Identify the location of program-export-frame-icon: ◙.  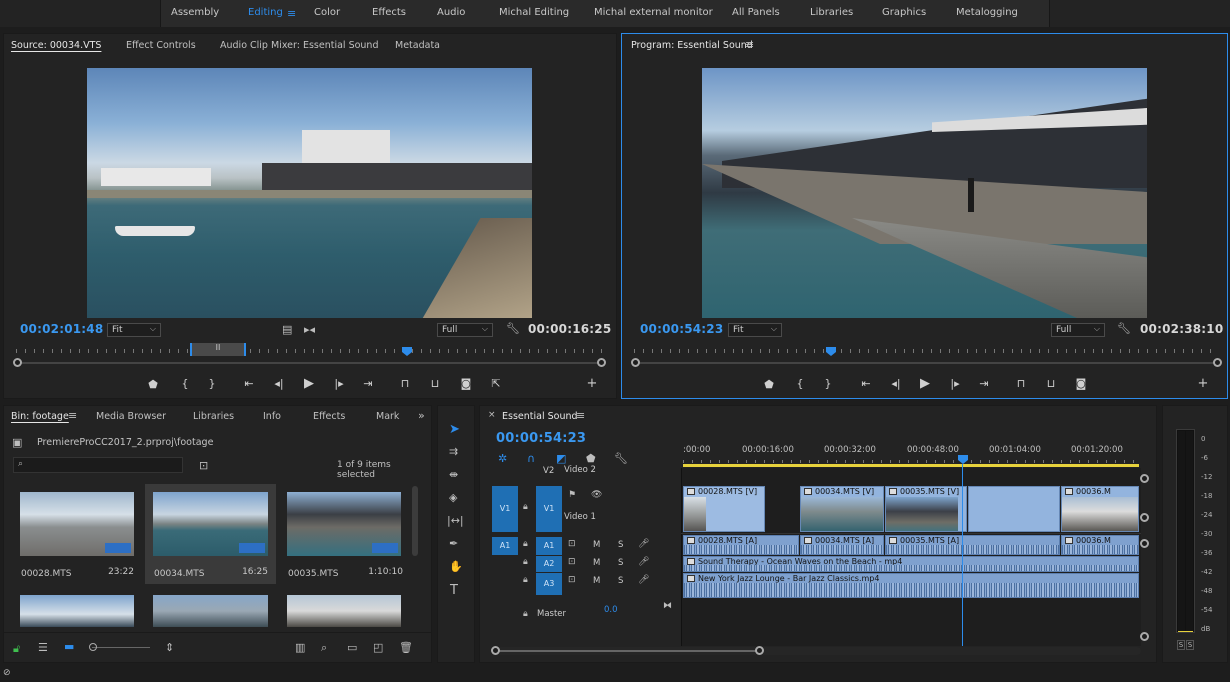
(1081, 383).